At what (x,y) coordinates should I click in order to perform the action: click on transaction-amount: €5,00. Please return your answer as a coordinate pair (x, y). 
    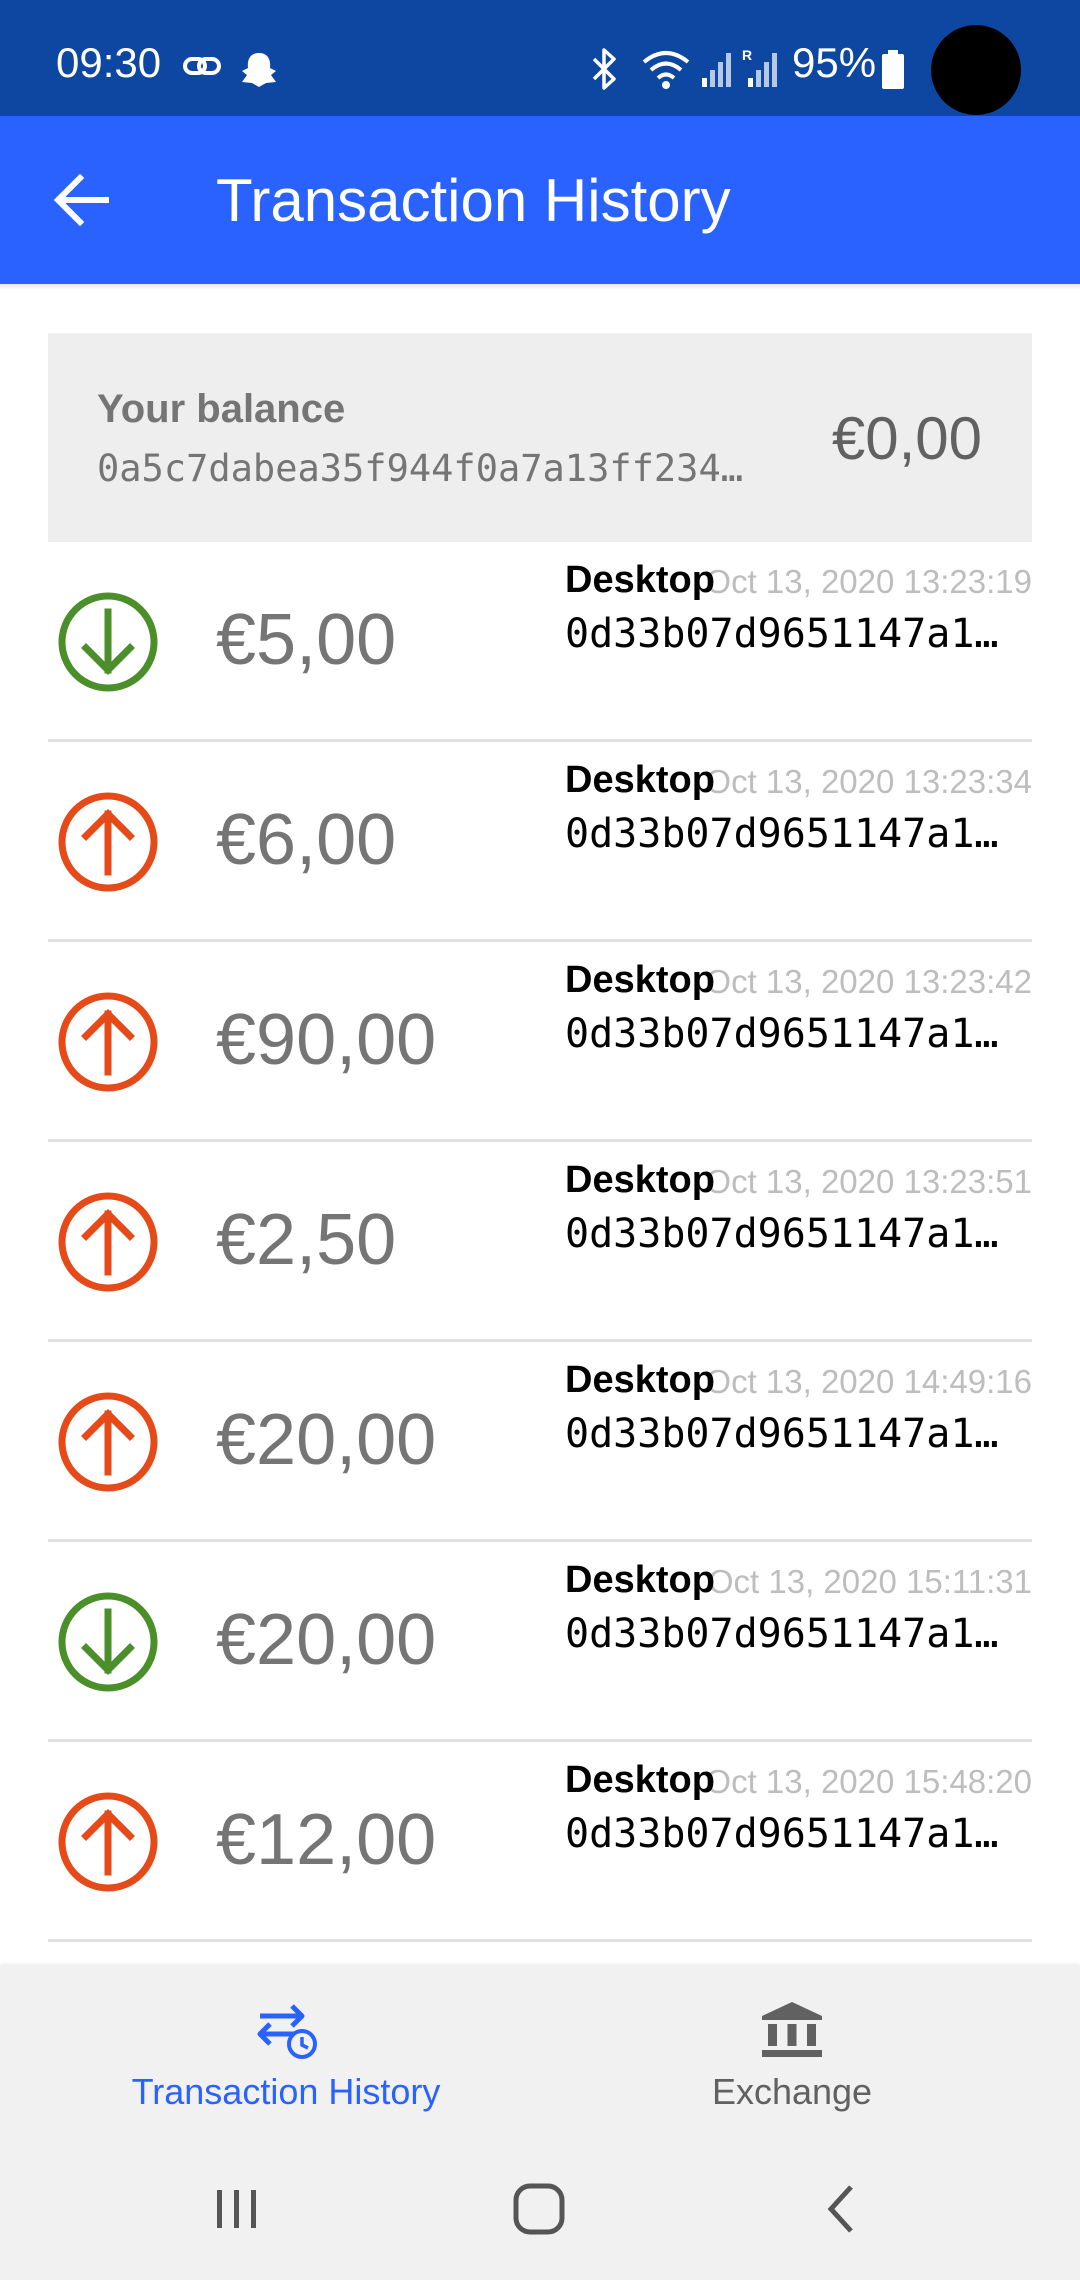
    Looking at the image, I should click on (306, 640).